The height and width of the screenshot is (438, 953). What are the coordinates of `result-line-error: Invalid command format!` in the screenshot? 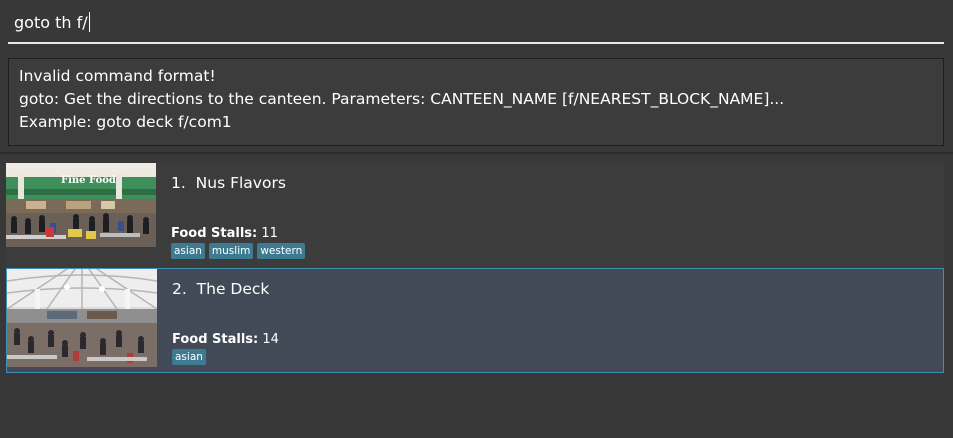 It's located at (117, 76).